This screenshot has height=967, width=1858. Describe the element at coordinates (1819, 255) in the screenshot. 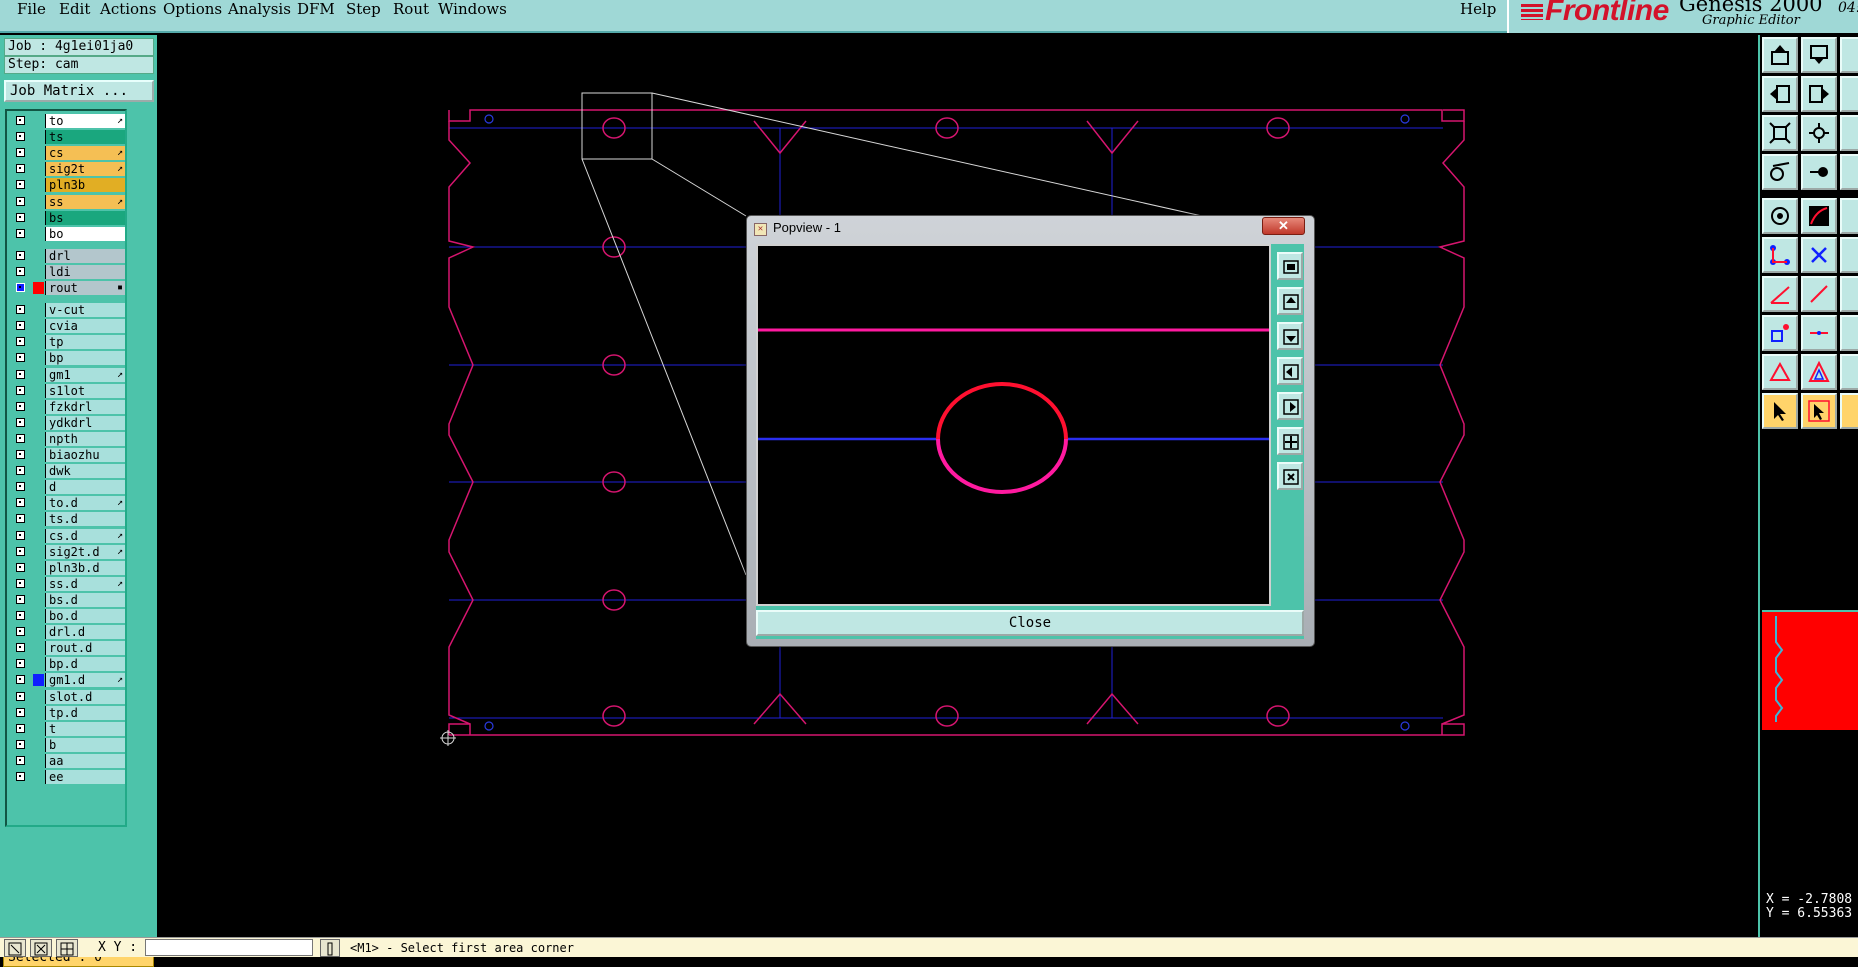

I see `tool-delete-button` at that location.